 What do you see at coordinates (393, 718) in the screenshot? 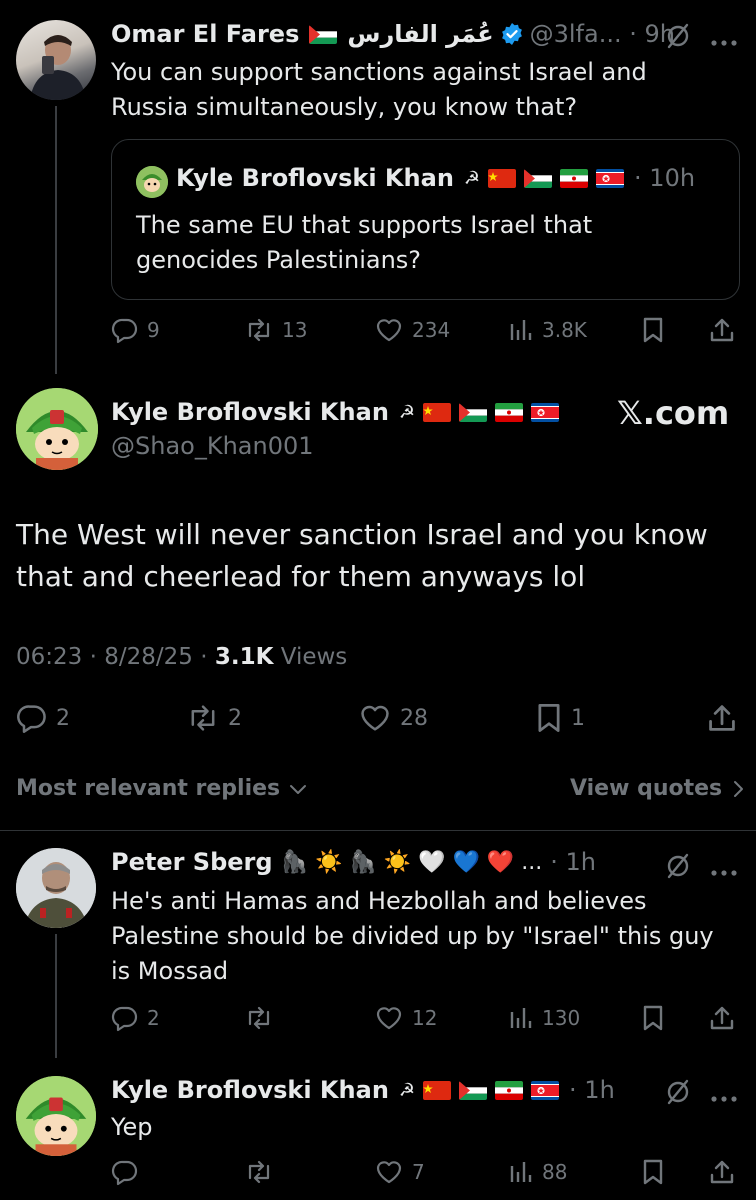
I see `main-like-button: 28` at bounding box center [393, 718].